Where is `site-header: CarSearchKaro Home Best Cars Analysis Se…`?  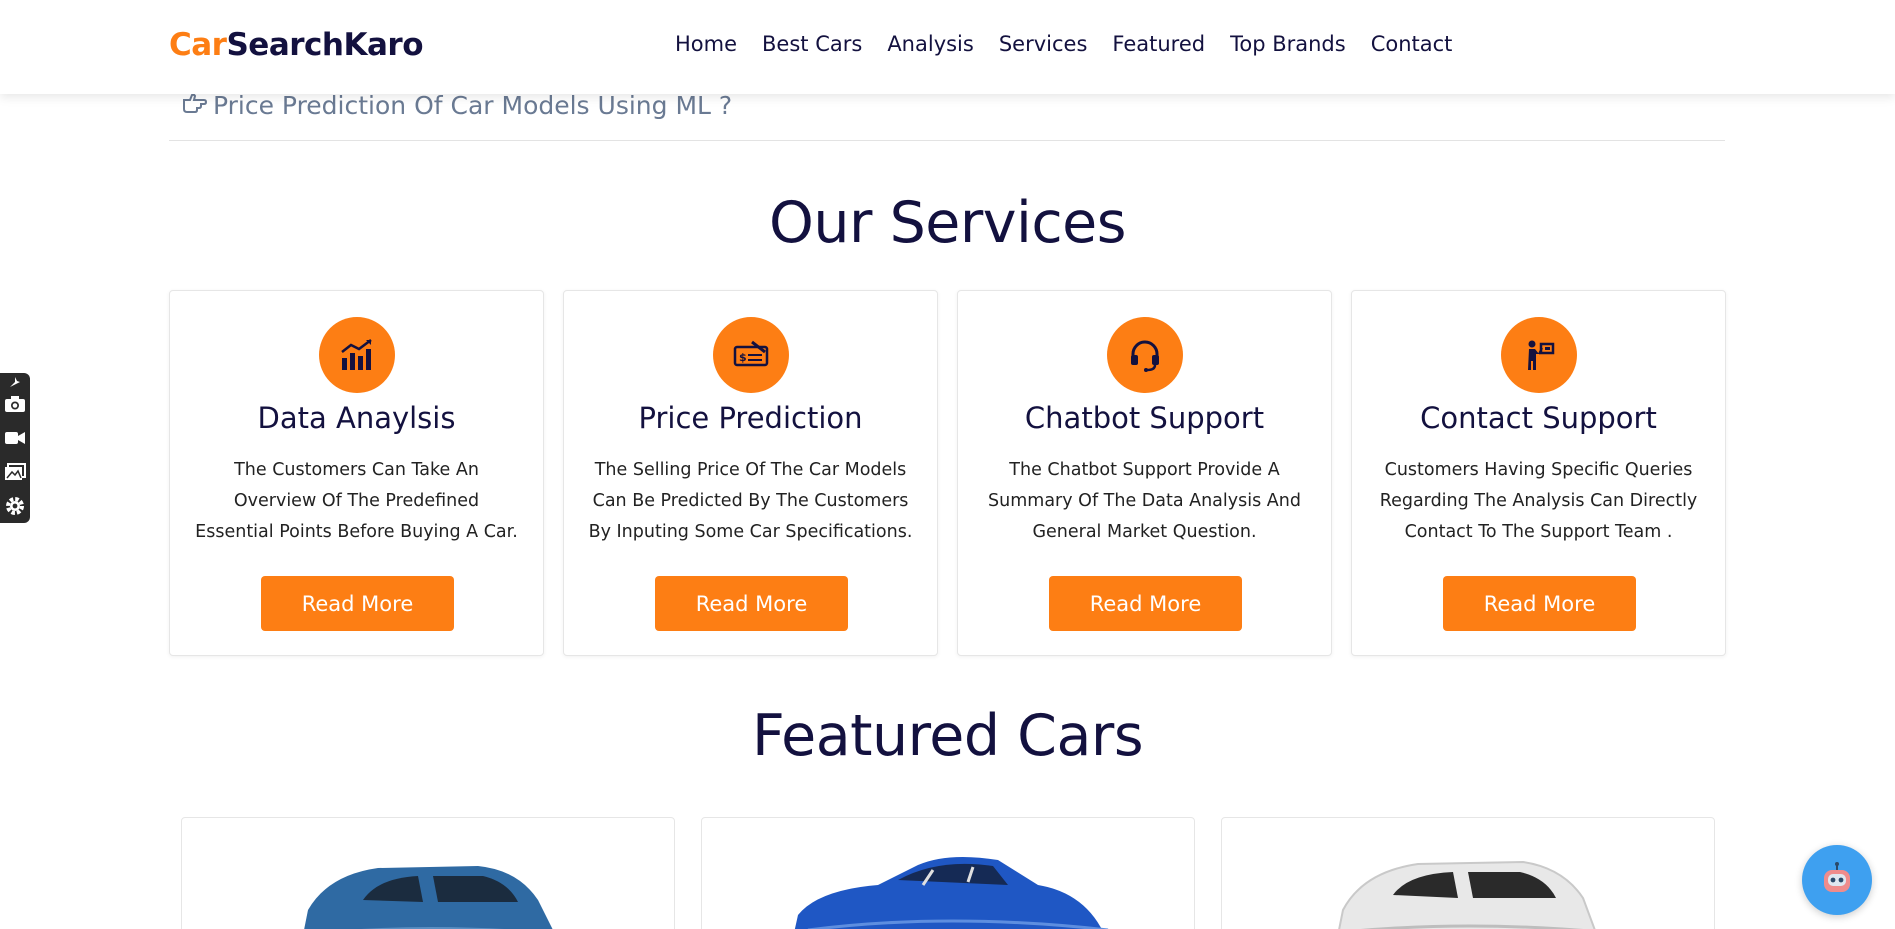
site-header: CarSearchKaro Home Best Cars Analysis Se… is located at coordinates (947, 47).